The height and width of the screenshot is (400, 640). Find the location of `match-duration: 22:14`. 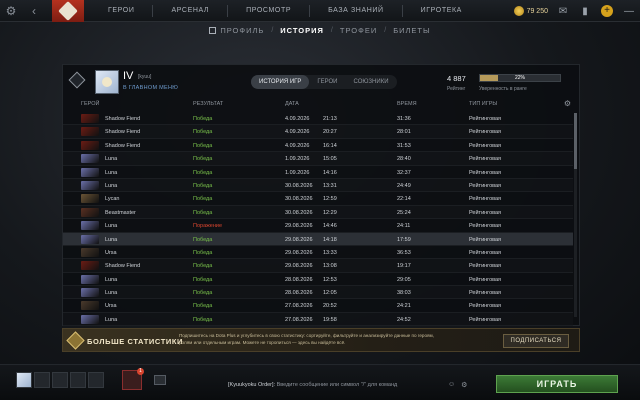

match-duration: 22:14 is located at coordinates (404, 199).